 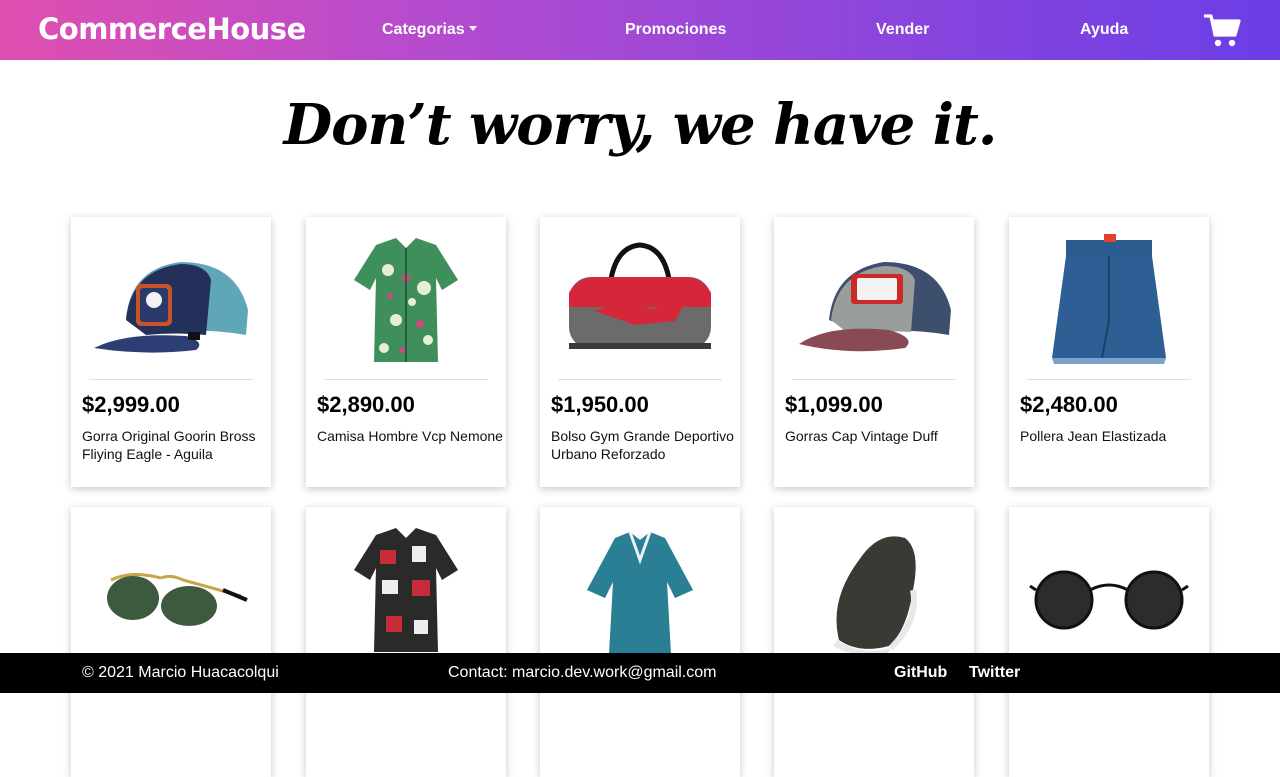 What do you see at coordinates (366, 404) in the screenshot?
I see `product-price: $2,890.00` at bounding box center [366, 404].